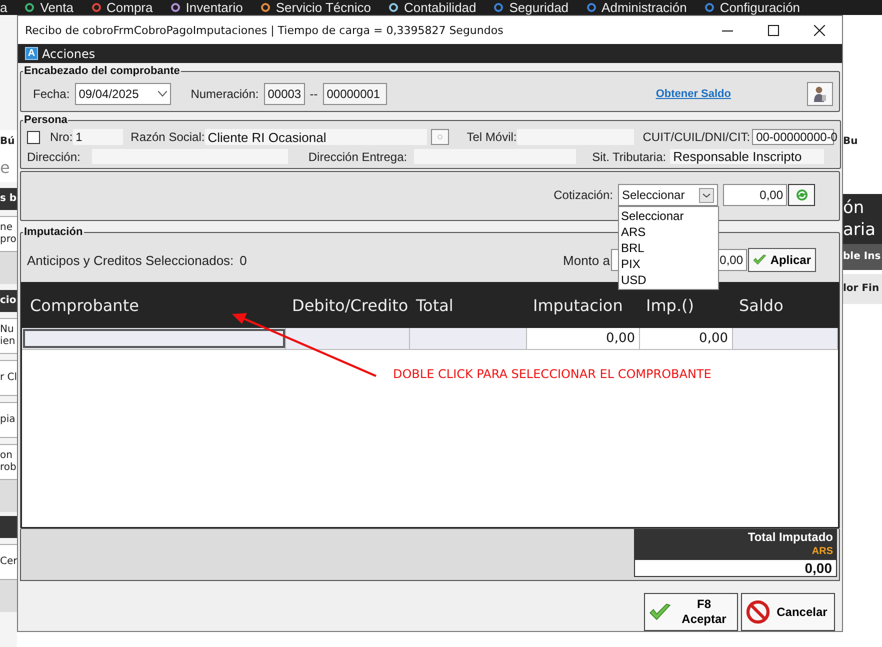  I want to click on background-text: r Cl, so click(8, 378).